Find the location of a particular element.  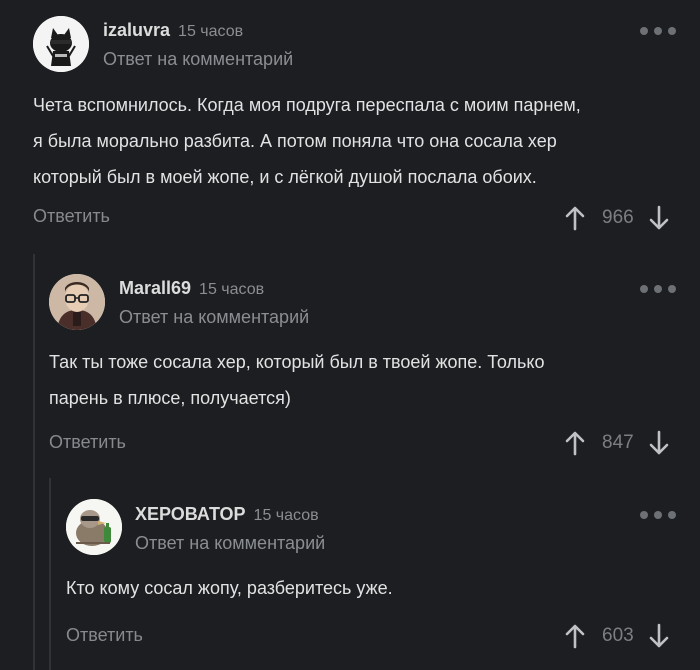

reply-button: Ответить is located at coordinates (104, 635).